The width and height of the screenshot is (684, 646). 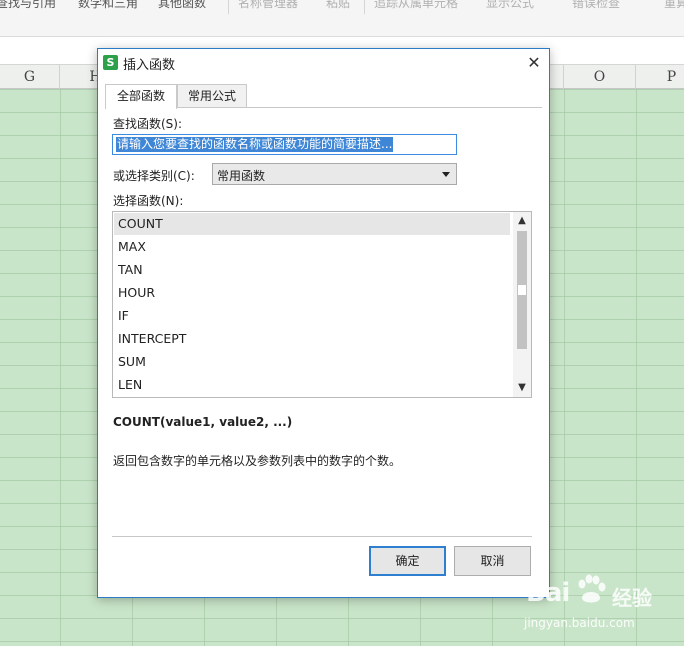 I want to click on dialog-title: 插入函数, so click(x=149, y=65).